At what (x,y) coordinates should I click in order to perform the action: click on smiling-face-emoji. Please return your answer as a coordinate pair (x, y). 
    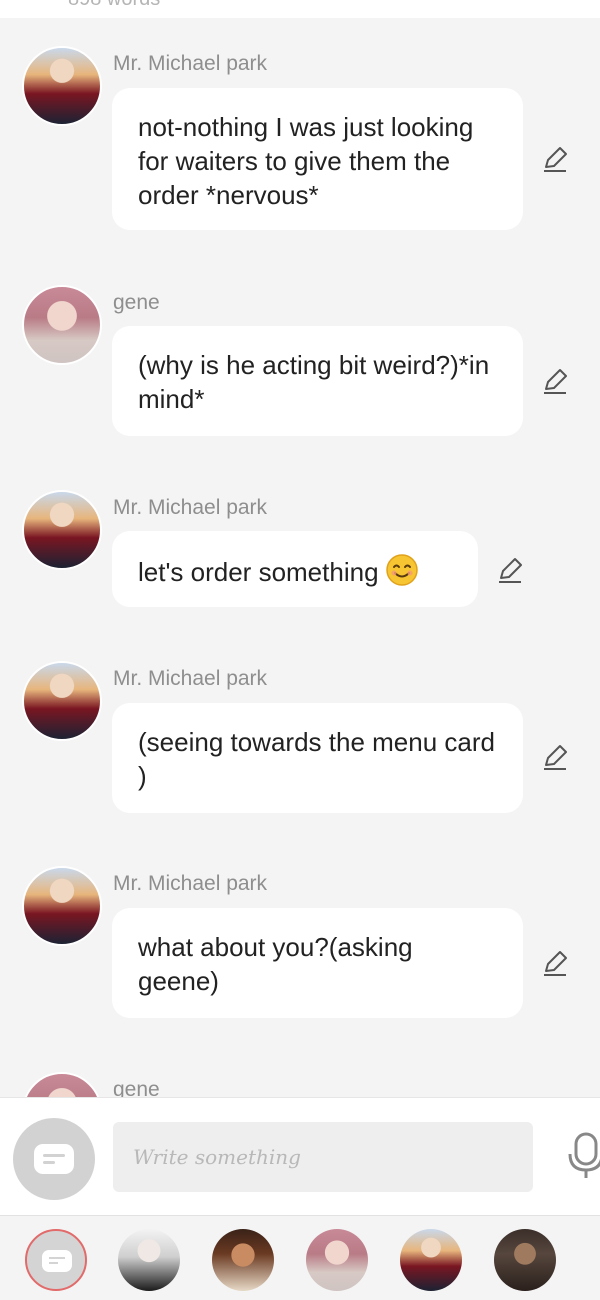
    Looking at the image, I should click on (402, 570).